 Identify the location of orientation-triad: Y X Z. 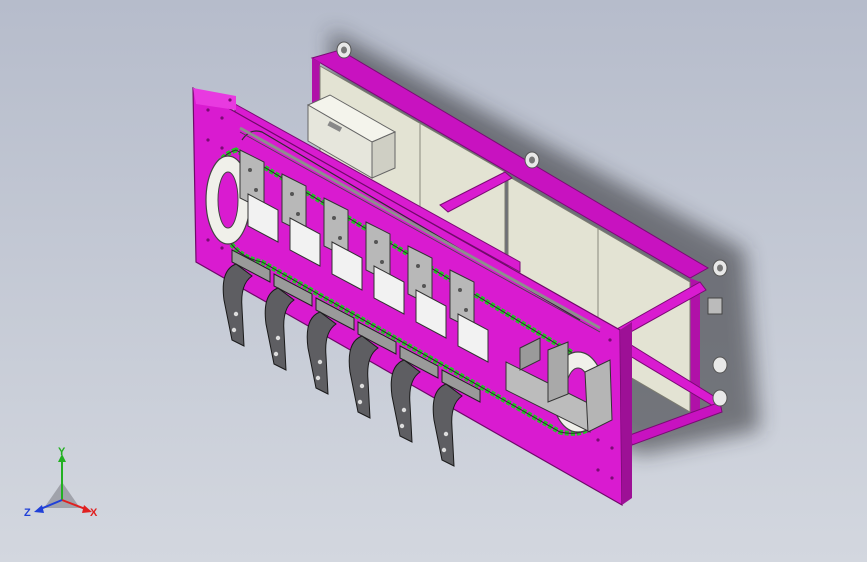
(62, 486).